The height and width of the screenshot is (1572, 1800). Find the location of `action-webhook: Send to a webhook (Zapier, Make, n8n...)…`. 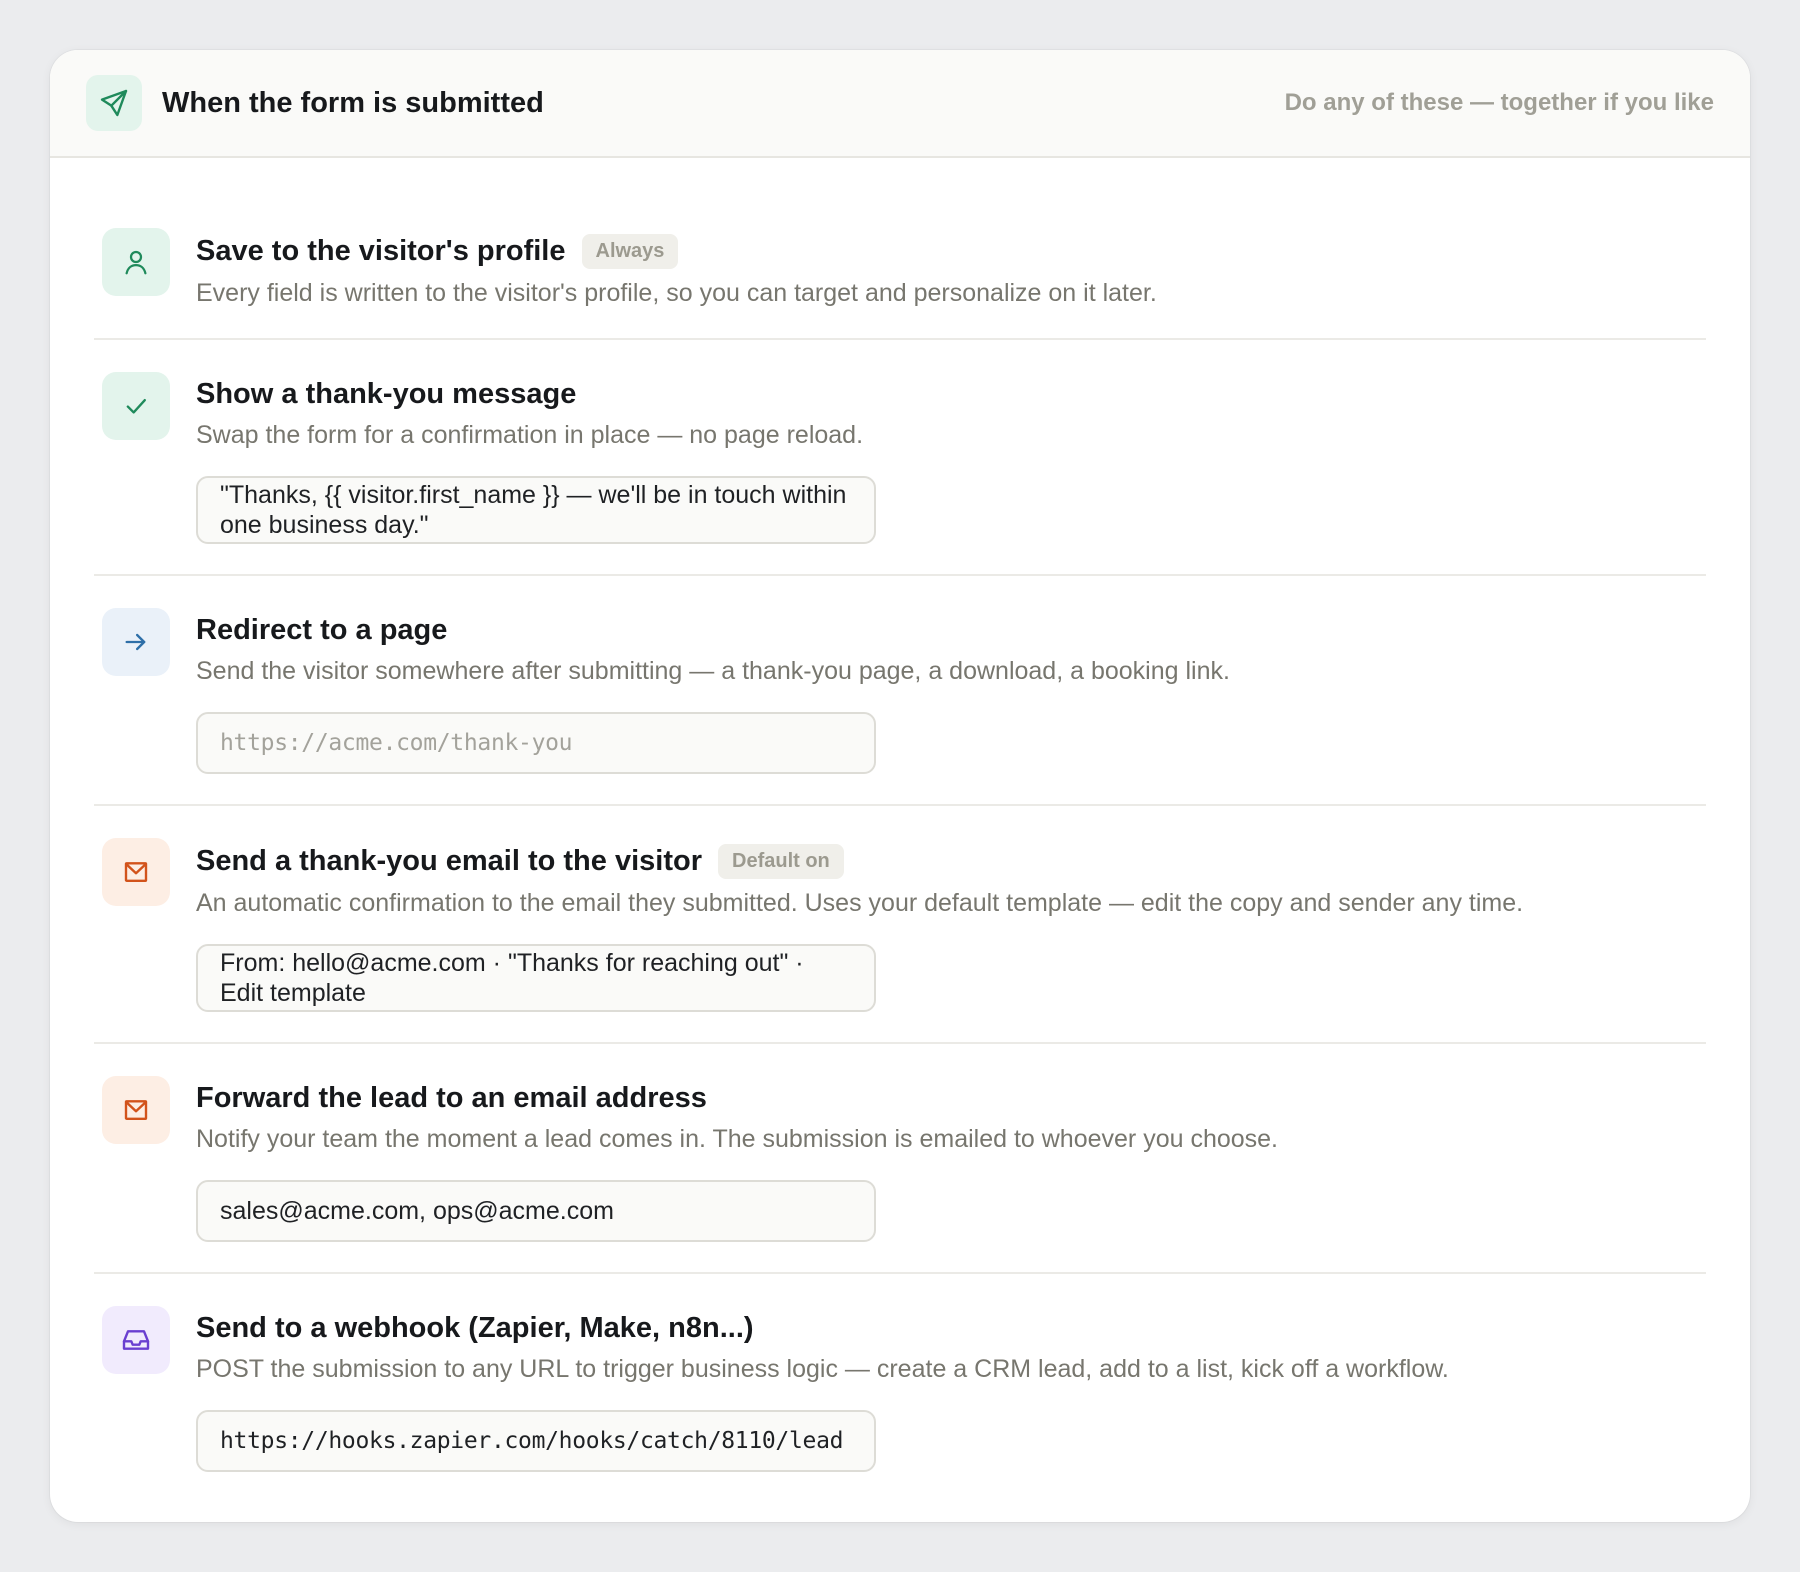

action-webhook: Send to a webhook (Zapier, Make, n8n...)… is located at coordinates (900, 1388).